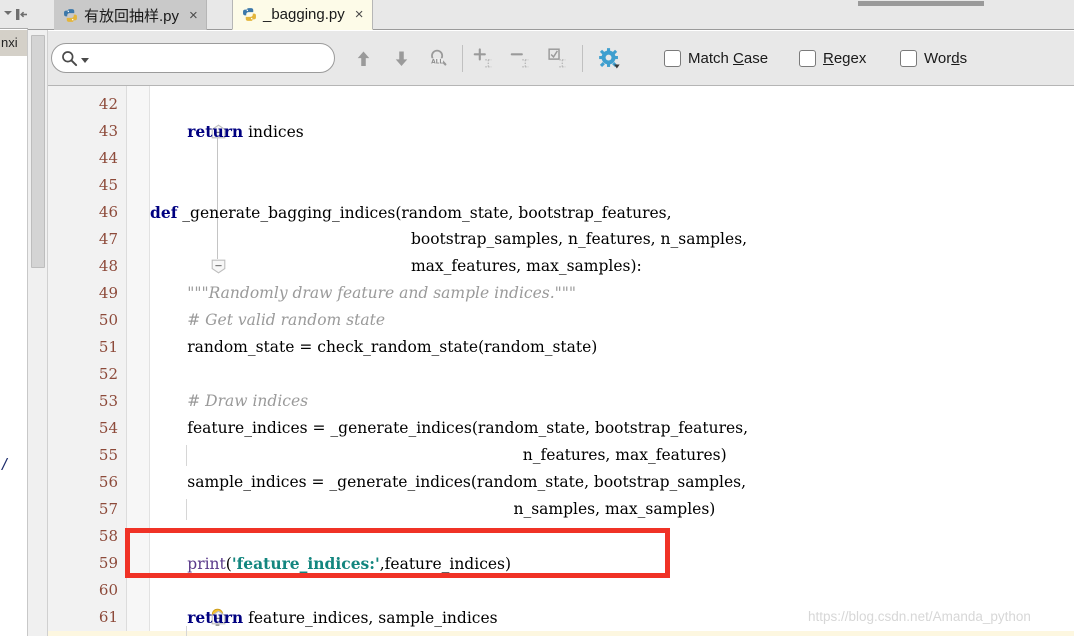  I want to click on editor-tab-1: _bagging.py ×, so click(302, 15).